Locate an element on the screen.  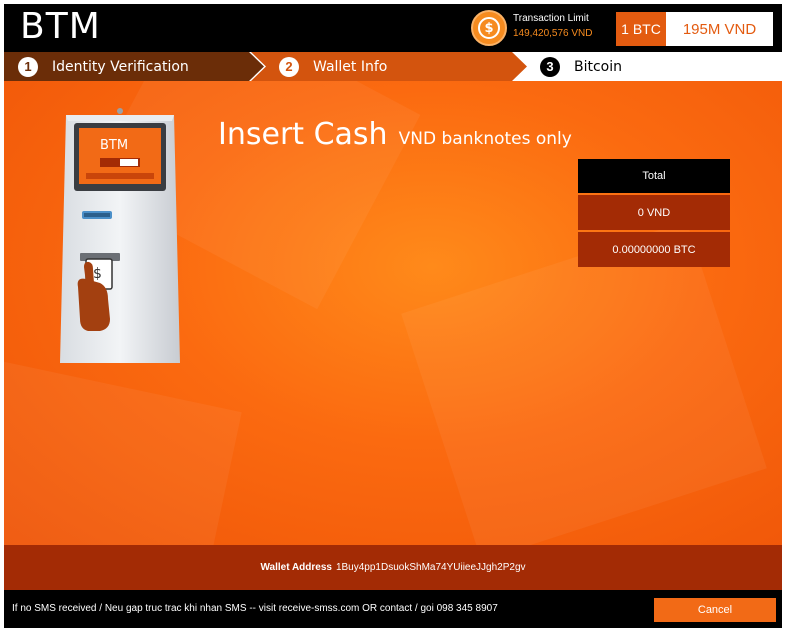
insert-cash-heading: Insert Cash is located at coordinates (303, 134).